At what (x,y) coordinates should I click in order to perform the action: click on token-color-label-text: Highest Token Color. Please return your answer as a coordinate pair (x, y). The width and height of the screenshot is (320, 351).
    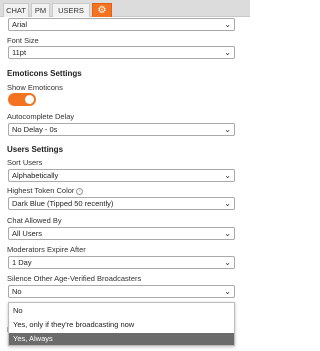
    Looking at the image, I should click on (41, 190).